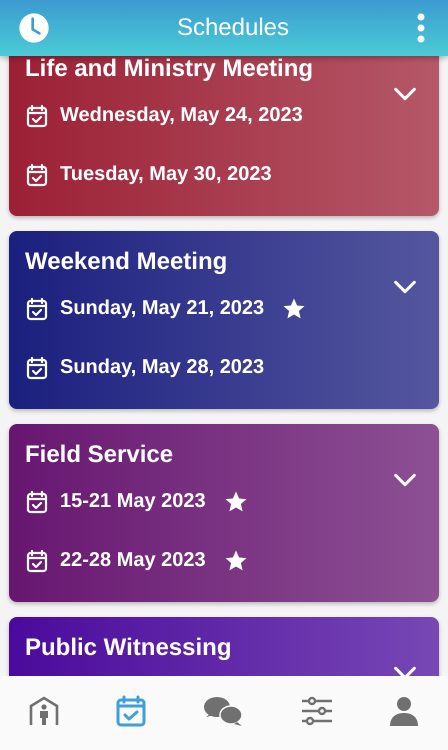 The height and width of the screenshot is (750, 448). I want to click on date-text: Wednesday, May 24, 2023, so click(181, 115).